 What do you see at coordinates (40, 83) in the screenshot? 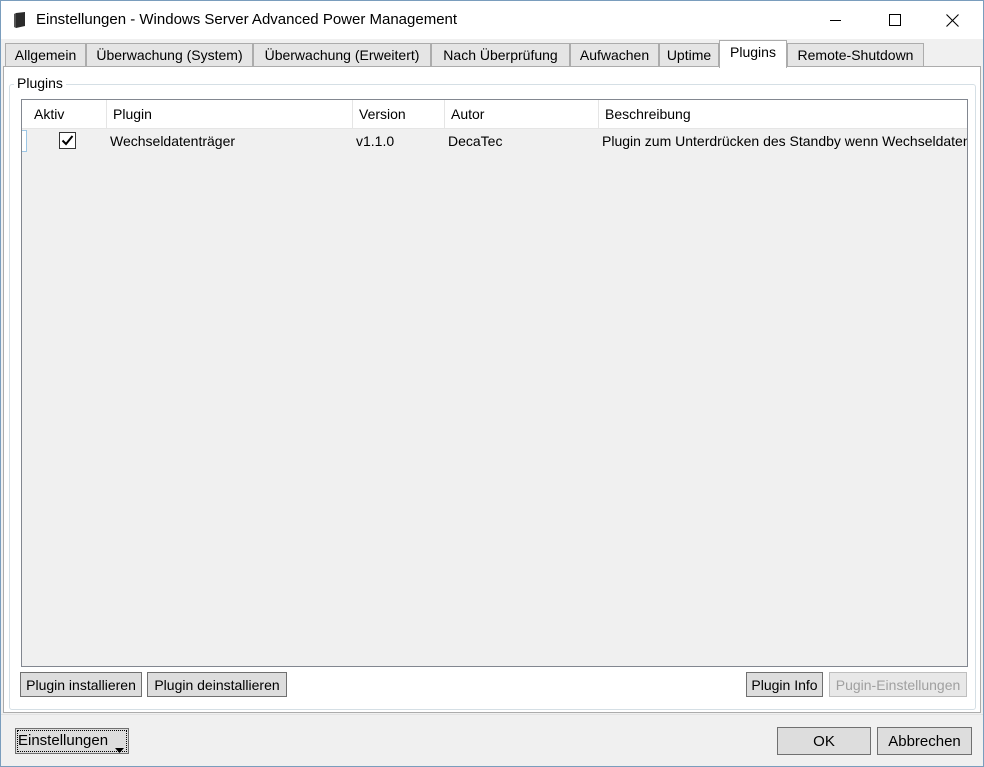
I see `plugins-group-label: Plugins` at bounding box center [40, 83].